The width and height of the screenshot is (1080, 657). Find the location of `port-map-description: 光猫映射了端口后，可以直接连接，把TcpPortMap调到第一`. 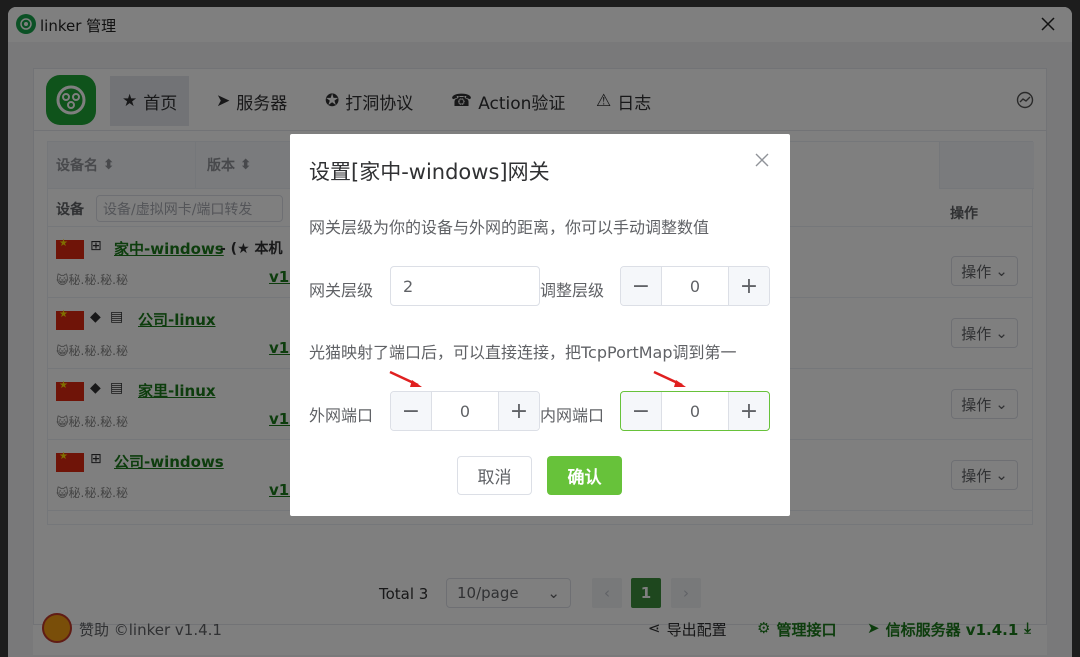

port-map-description: 光猫映射了端口后，可以直接连接，把TcpPortMap调到第一 is located at coordinates (523, 352).